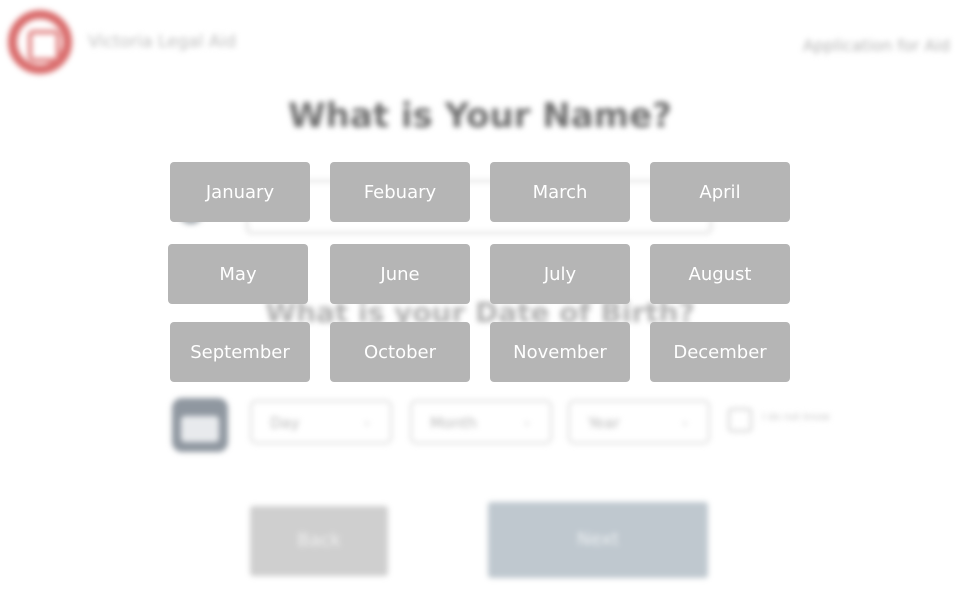 The height and width of the screenshot is (600, 960). Describe the element at coordinates (240, 192) in the screenshot. I see `month-button-january: January` at that location.